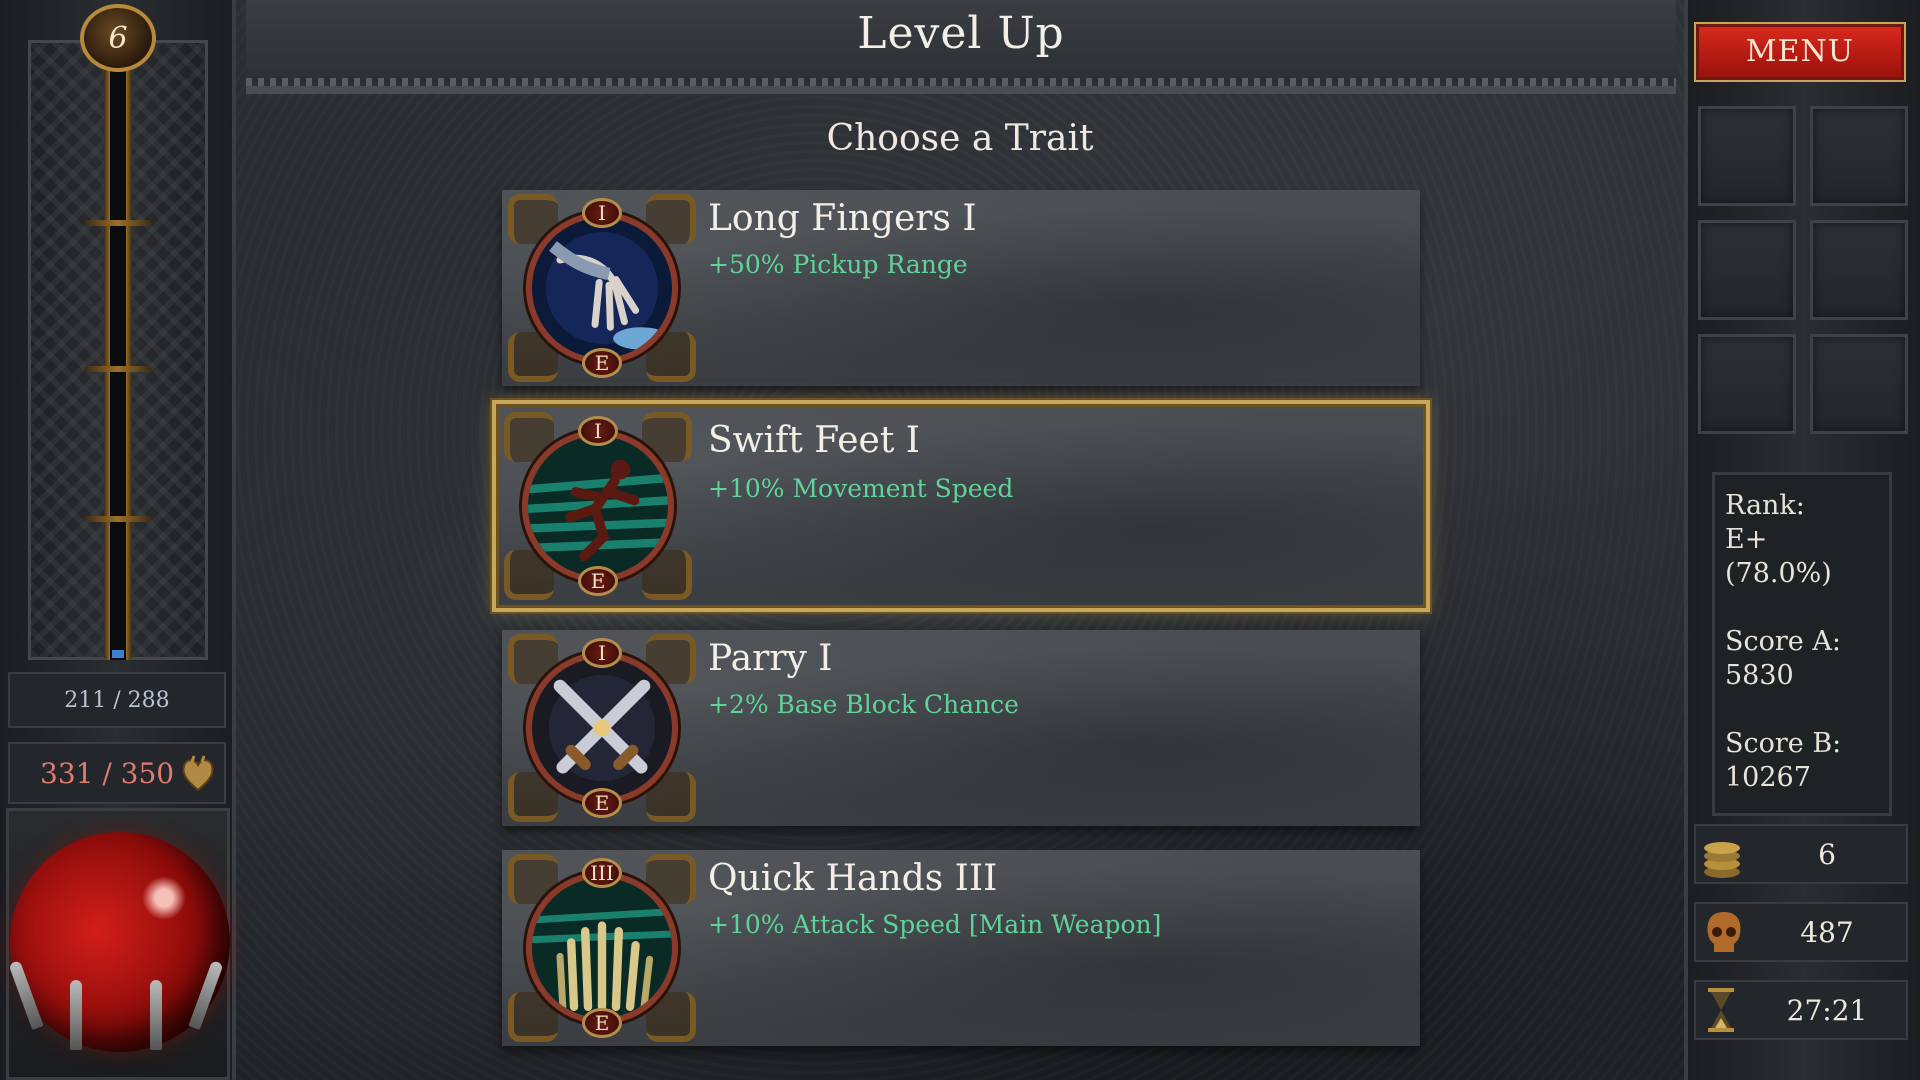  Describe the element at coordinates (1801, 854) in the screenshot. I see `coin-counter: 6` at that location.